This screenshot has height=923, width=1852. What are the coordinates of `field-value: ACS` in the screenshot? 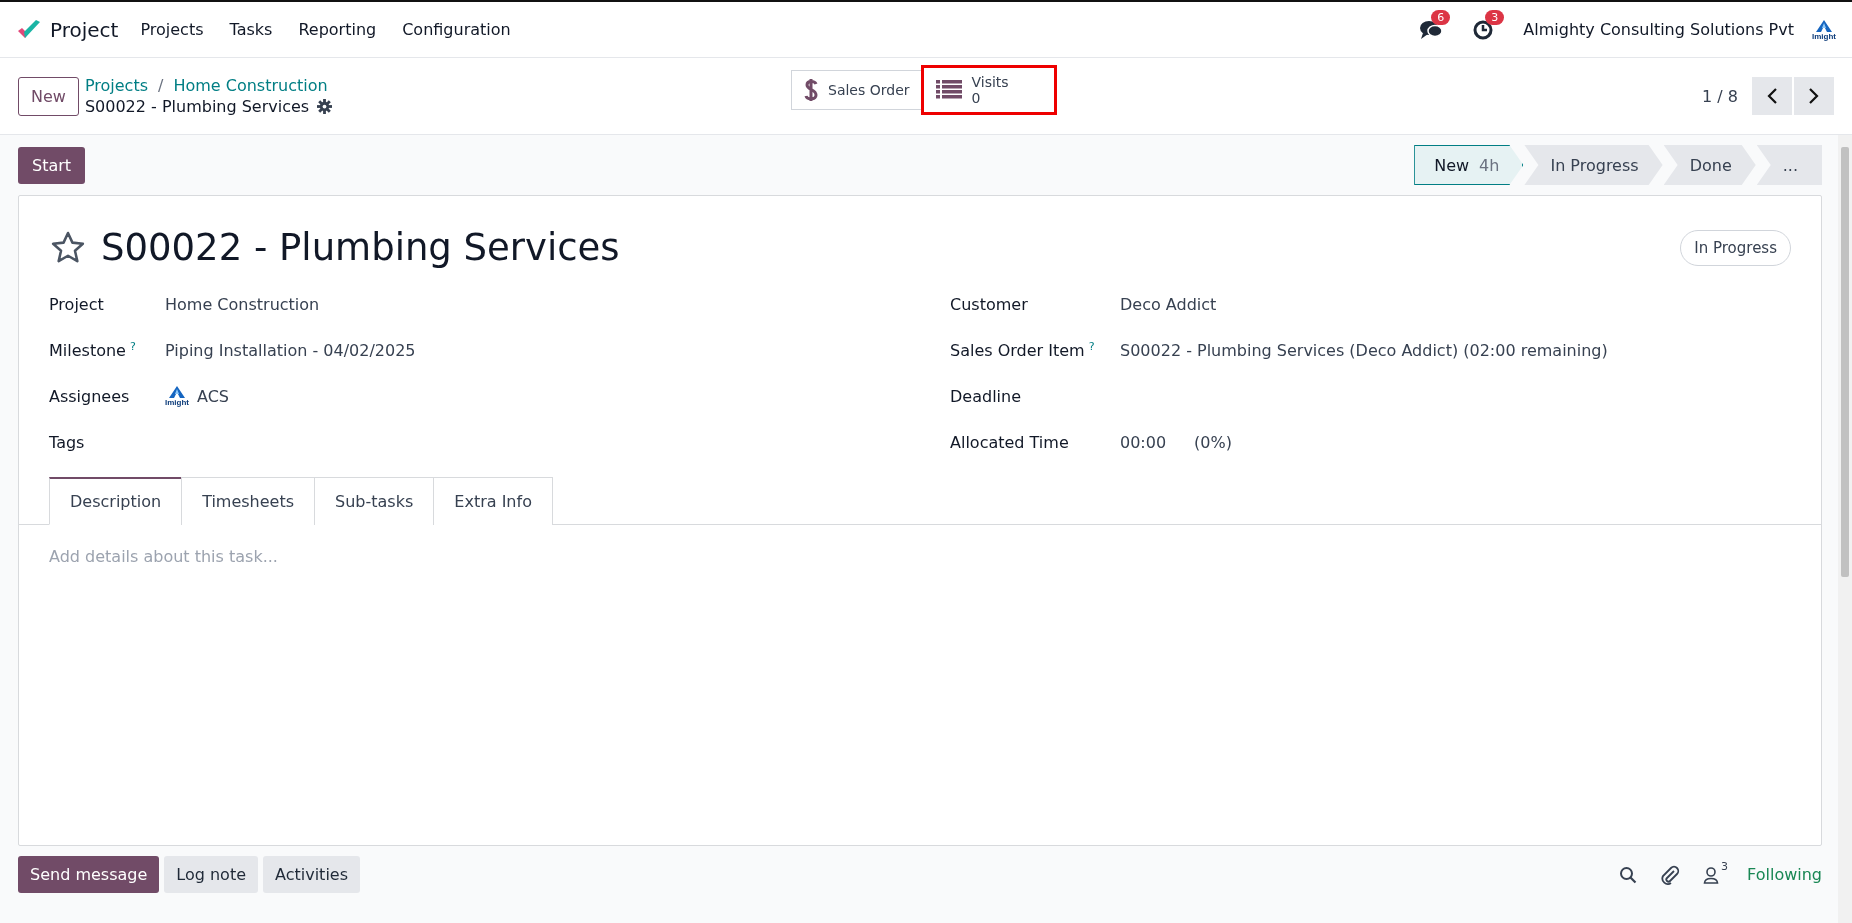 It's located at (213, 396).